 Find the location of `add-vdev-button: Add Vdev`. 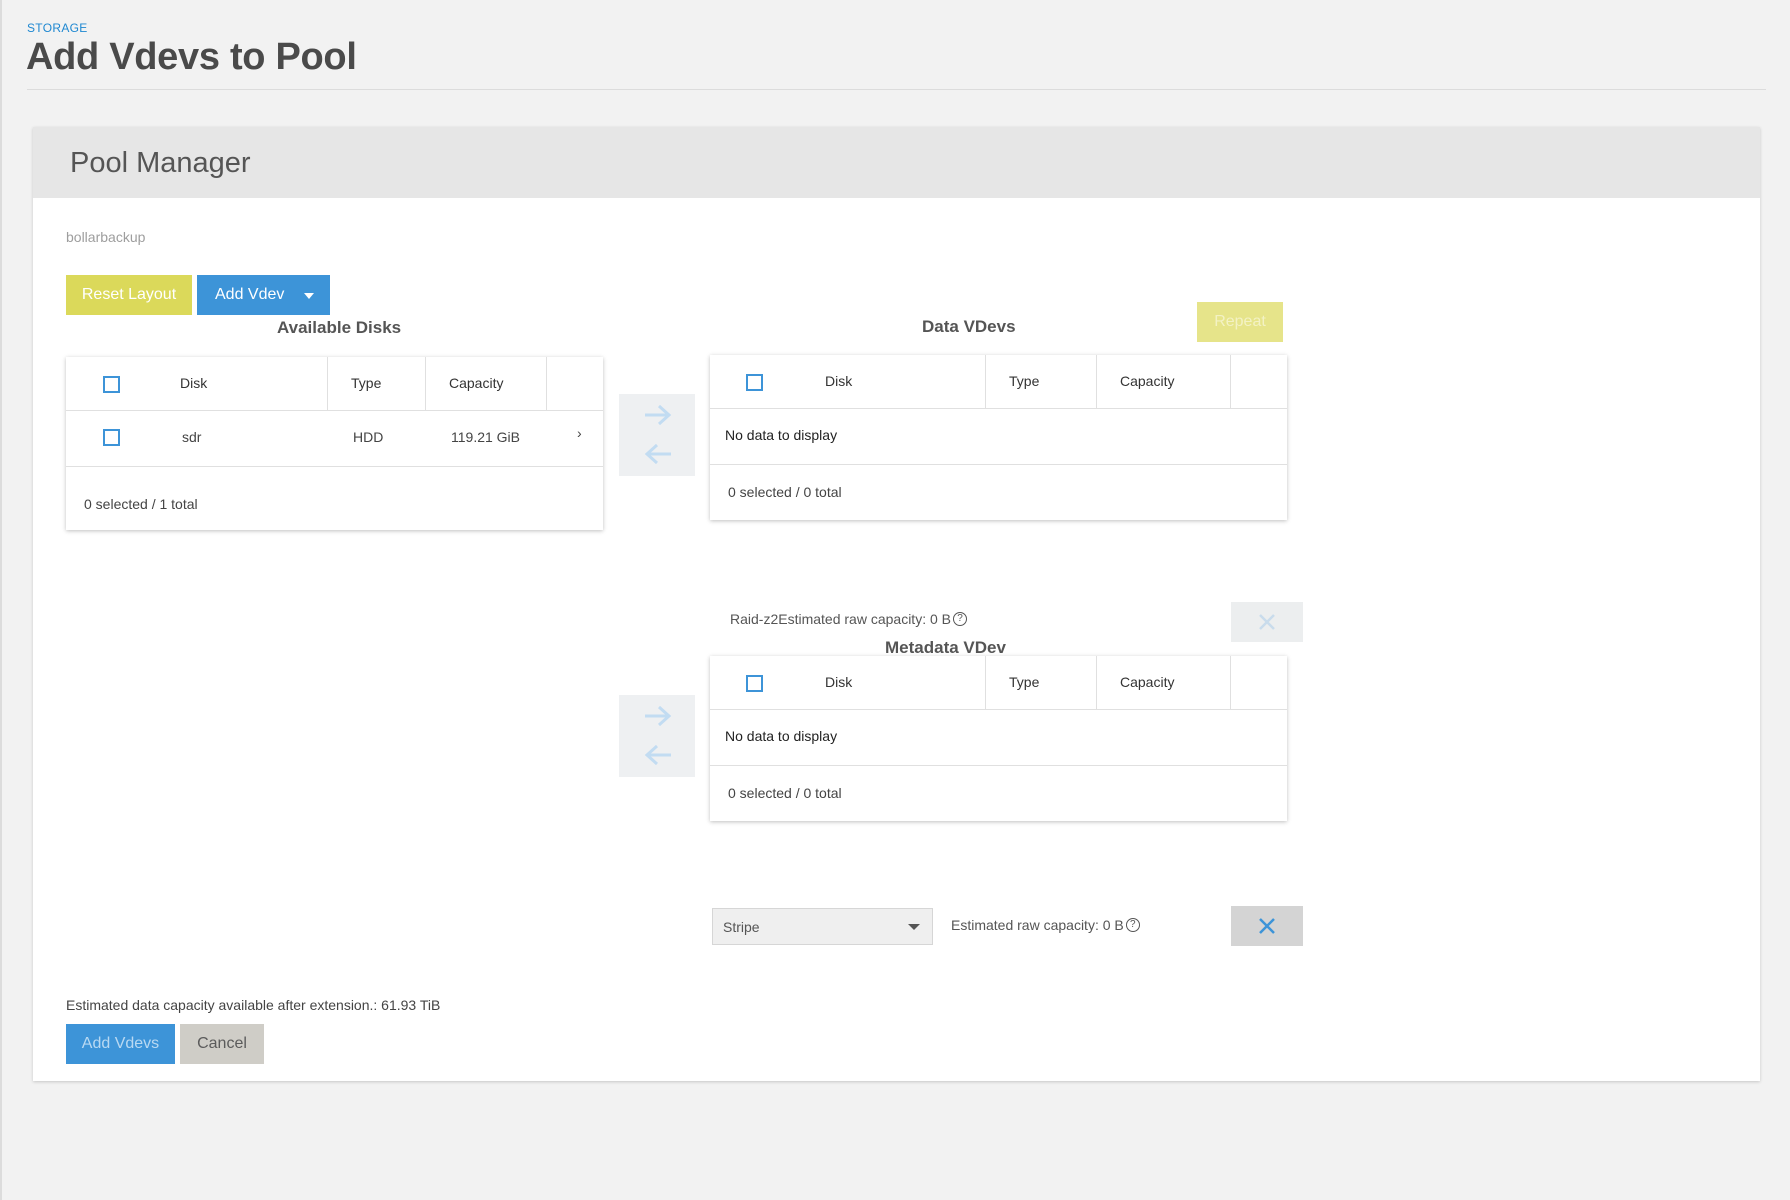

add-vdev-button: Add Vdev is located at coordinates (263, 295).